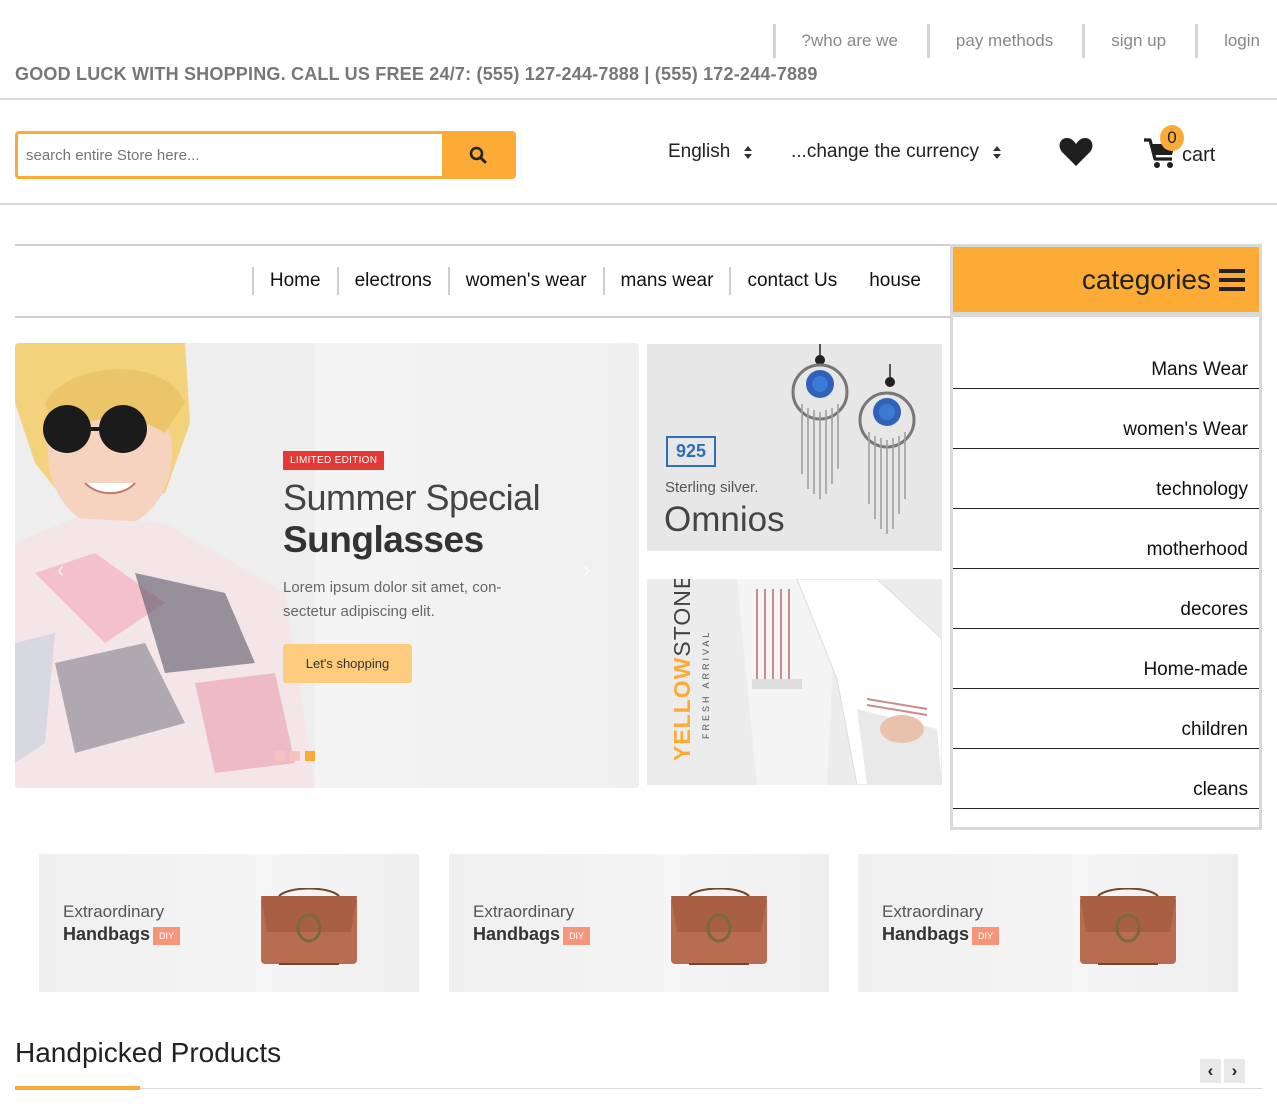 This screenshot has width=1277, height=1114. Describe the element at coordinates (1172, 138) in the screenshot. I see `cart-count-badge: 0` at that location.